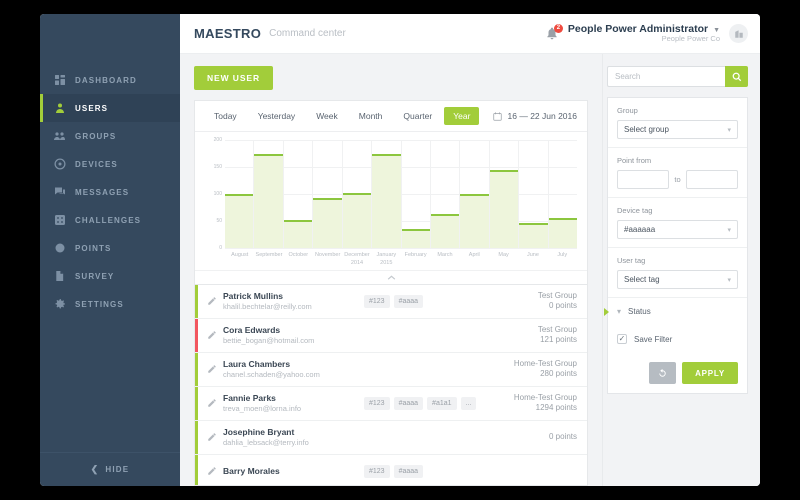  What do you see at coordinates (240, 255) in the screenshot?
I see `chart-x-tick-label: August` at bounding box center [240, 255].